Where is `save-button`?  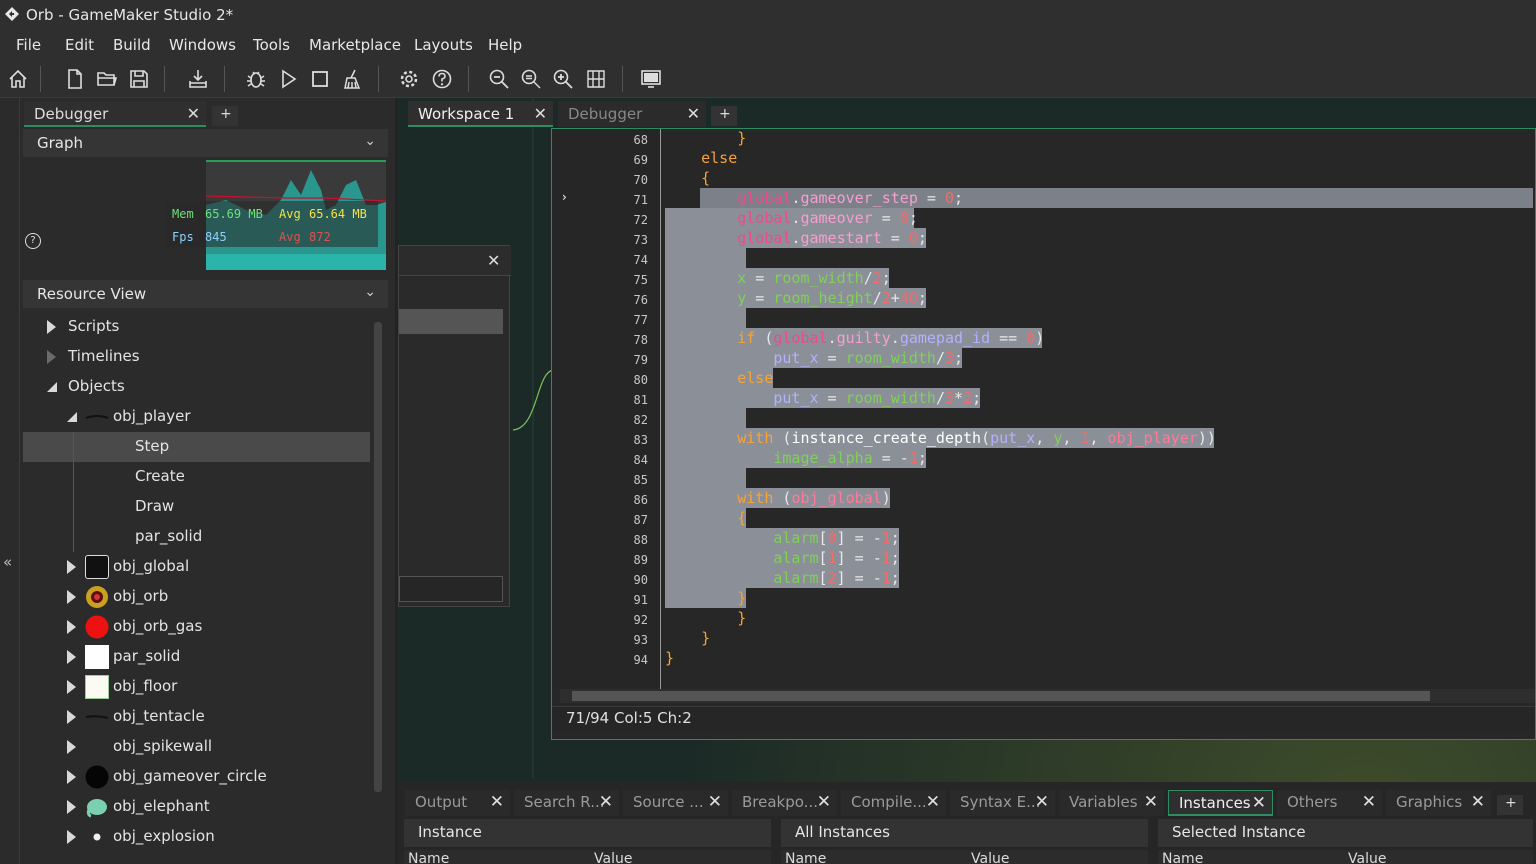
save-button is located at coordinates (139, 79).